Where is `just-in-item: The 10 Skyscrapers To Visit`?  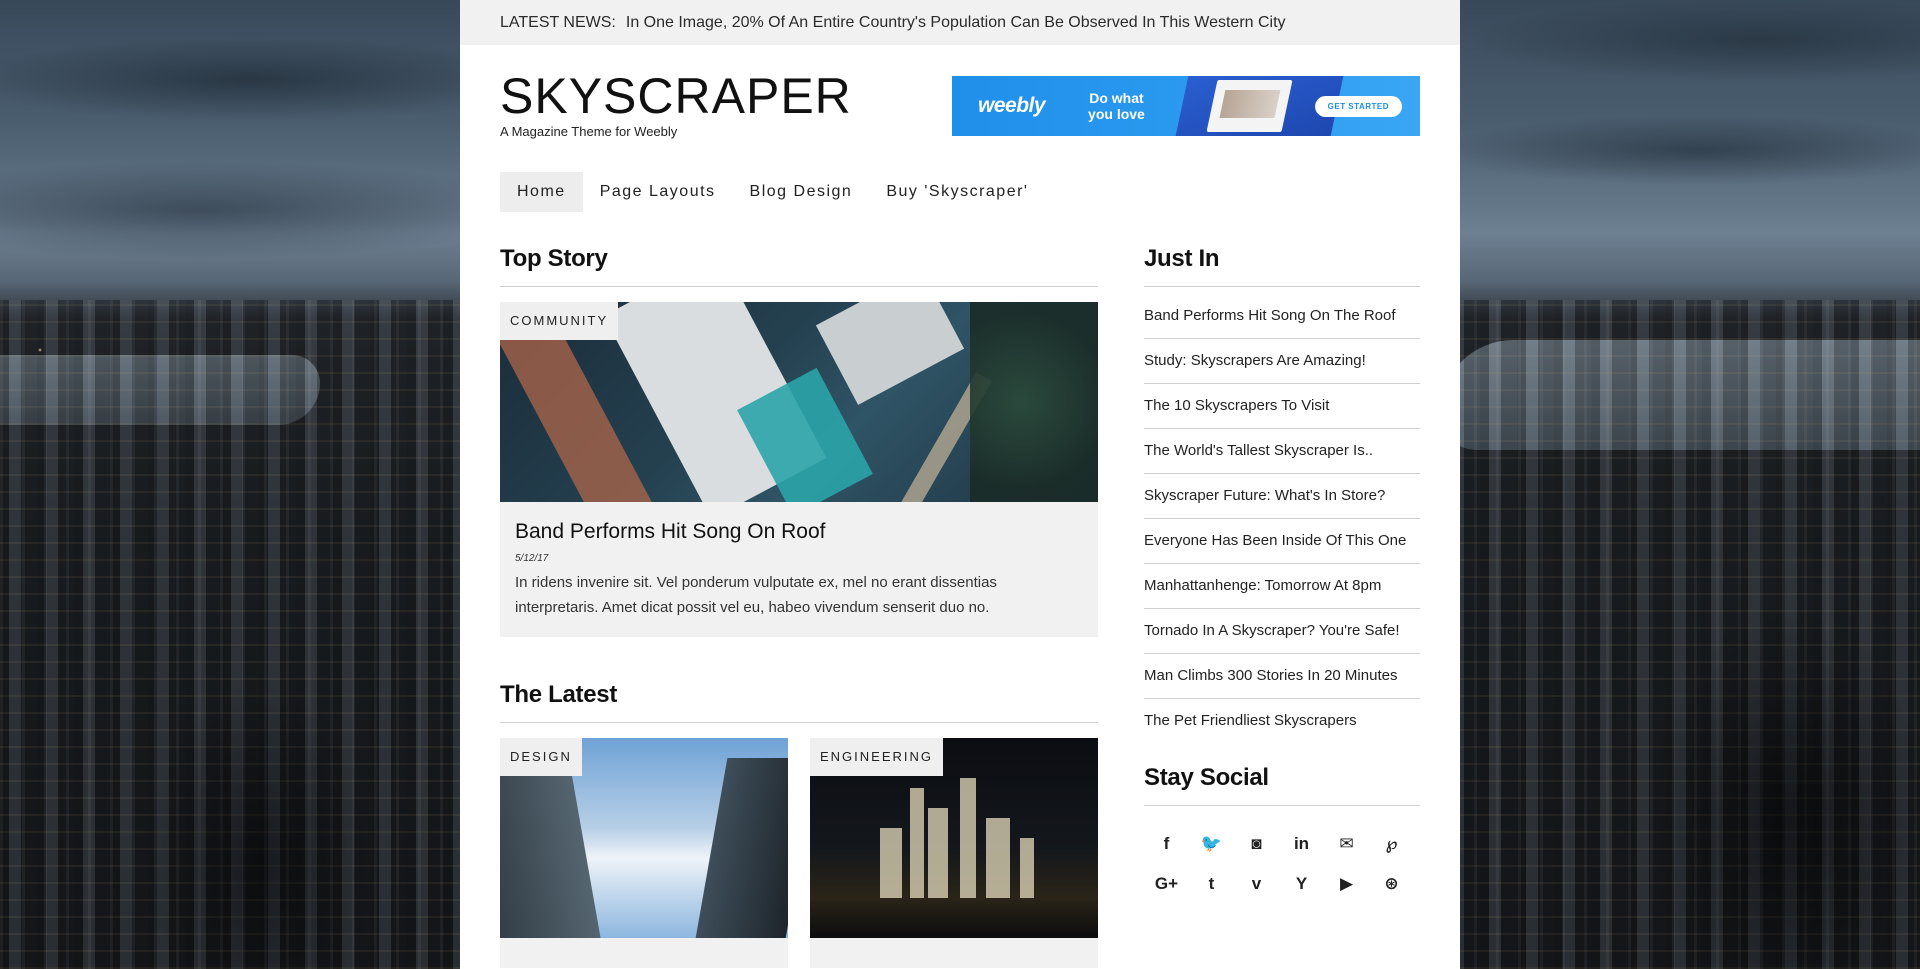
just-in-item: The 10 Skyscrapers To Visit is located at coordinates (1282, 406).